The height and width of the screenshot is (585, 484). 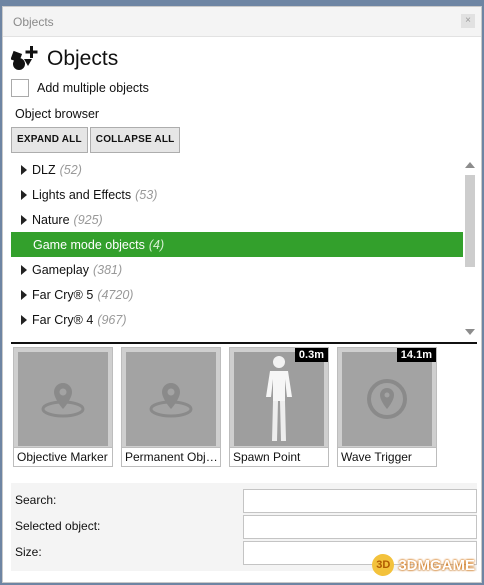 I want to click on tree-item-label: DLZ, so click(x=44, y=169).